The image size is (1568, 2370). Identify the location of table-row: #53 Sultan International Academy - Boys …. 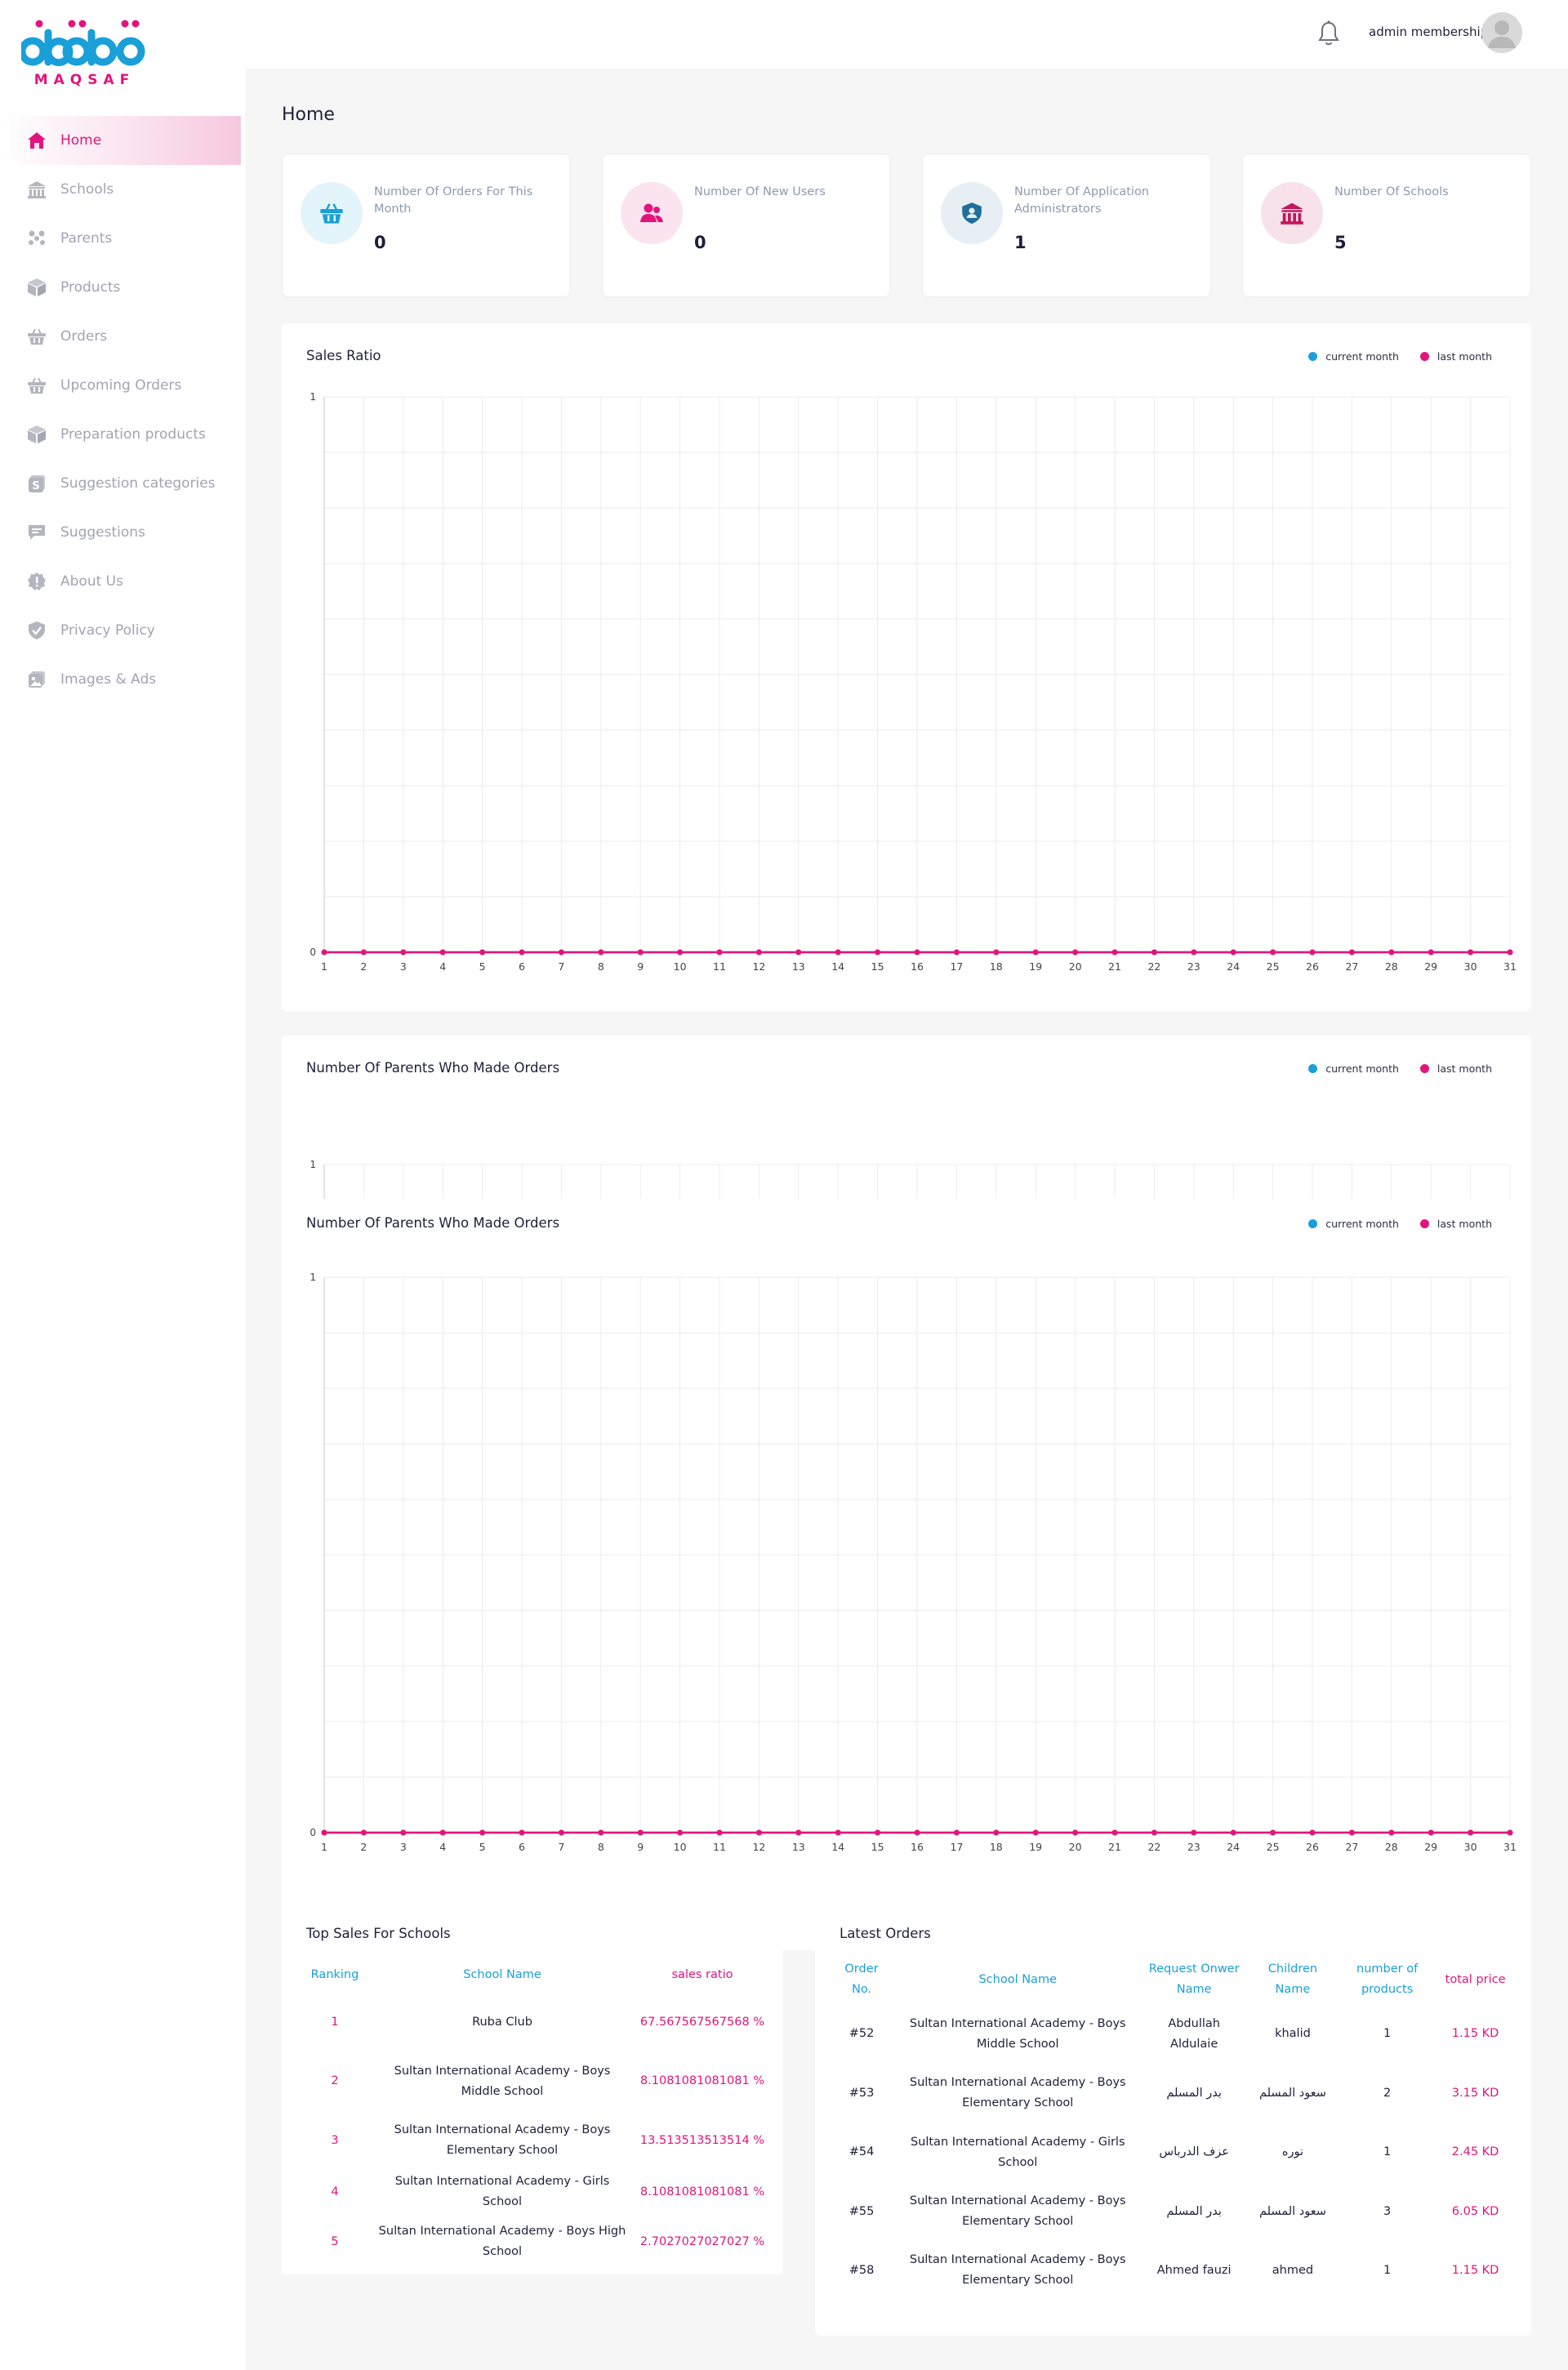
(1174, 2093).